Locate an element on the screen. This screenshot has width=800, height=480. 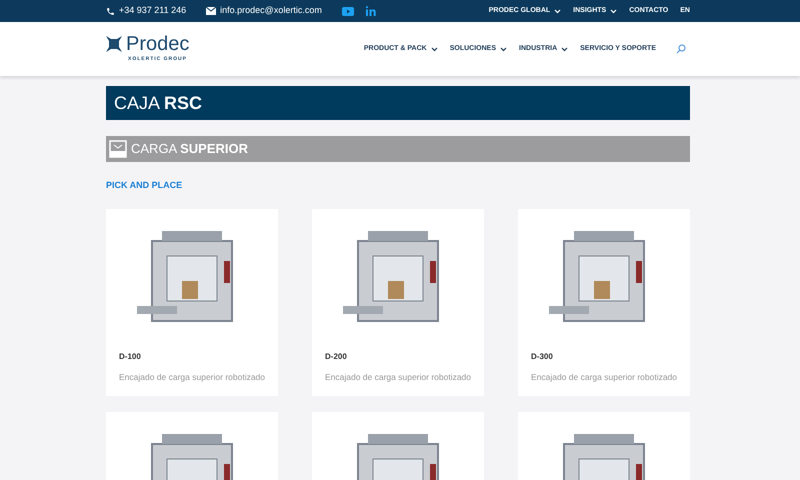
product-card: D-200 Encajado de carga superior robotizado is located at coordinates (398, 302).